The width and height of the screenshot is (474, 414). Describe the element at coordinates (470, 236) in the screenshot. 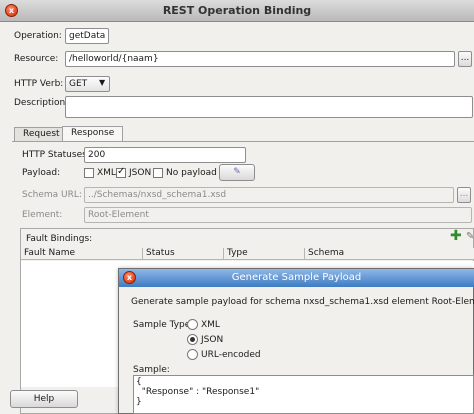

I see `edit-icon: ✎` at that location.